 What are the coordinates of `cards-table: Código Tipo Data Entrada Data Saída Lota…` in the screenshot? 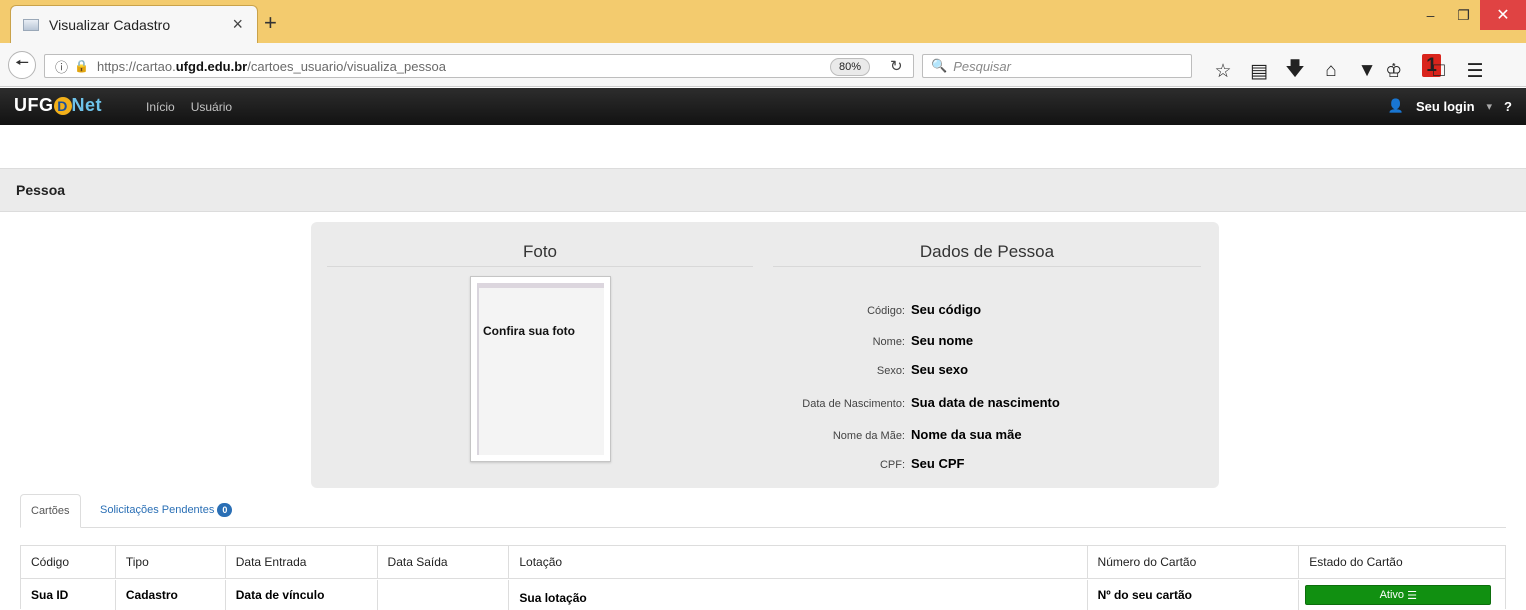 It's located at (763, 577).